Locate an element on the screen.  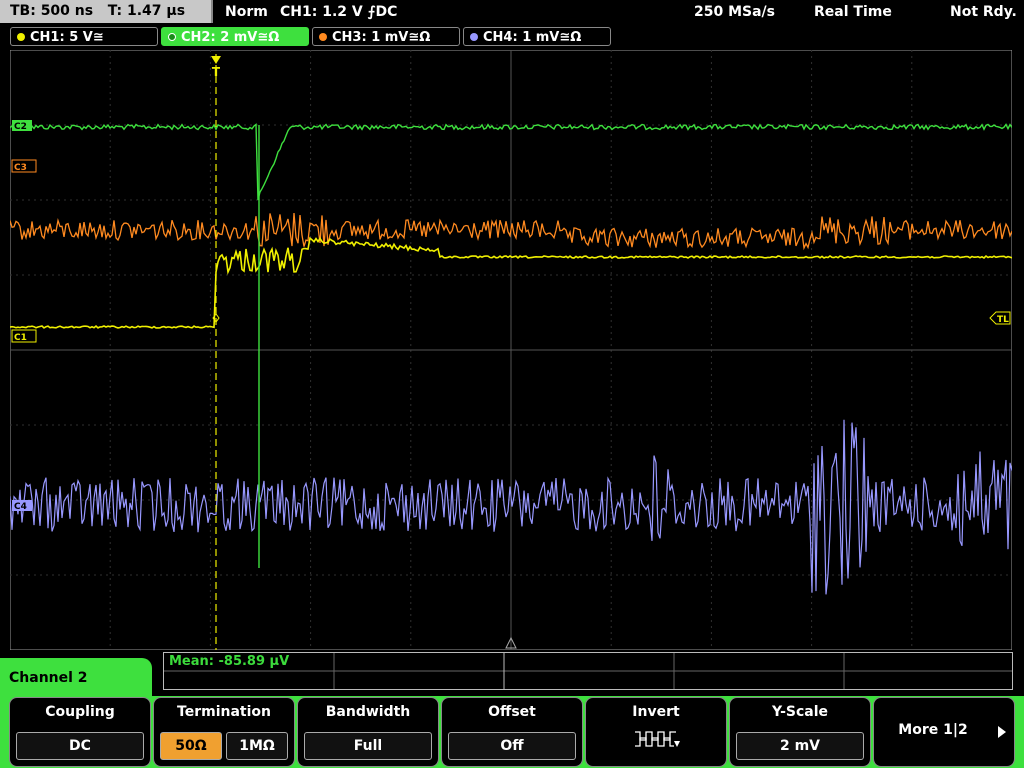
yscale-softkey: Y-Scale 2 mV is located at coordinates (800, 732).